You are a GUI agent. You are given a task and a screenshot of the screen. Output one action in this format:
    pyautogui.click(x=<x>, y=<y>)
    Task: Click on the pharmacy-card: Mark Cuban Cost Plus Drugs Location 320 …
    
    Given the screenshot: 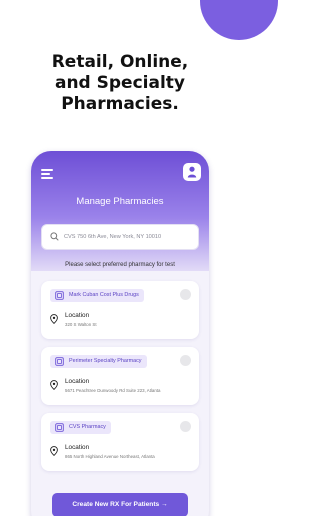 What is the action you would take?
    pyautogui.click(x=120, y=310)
    